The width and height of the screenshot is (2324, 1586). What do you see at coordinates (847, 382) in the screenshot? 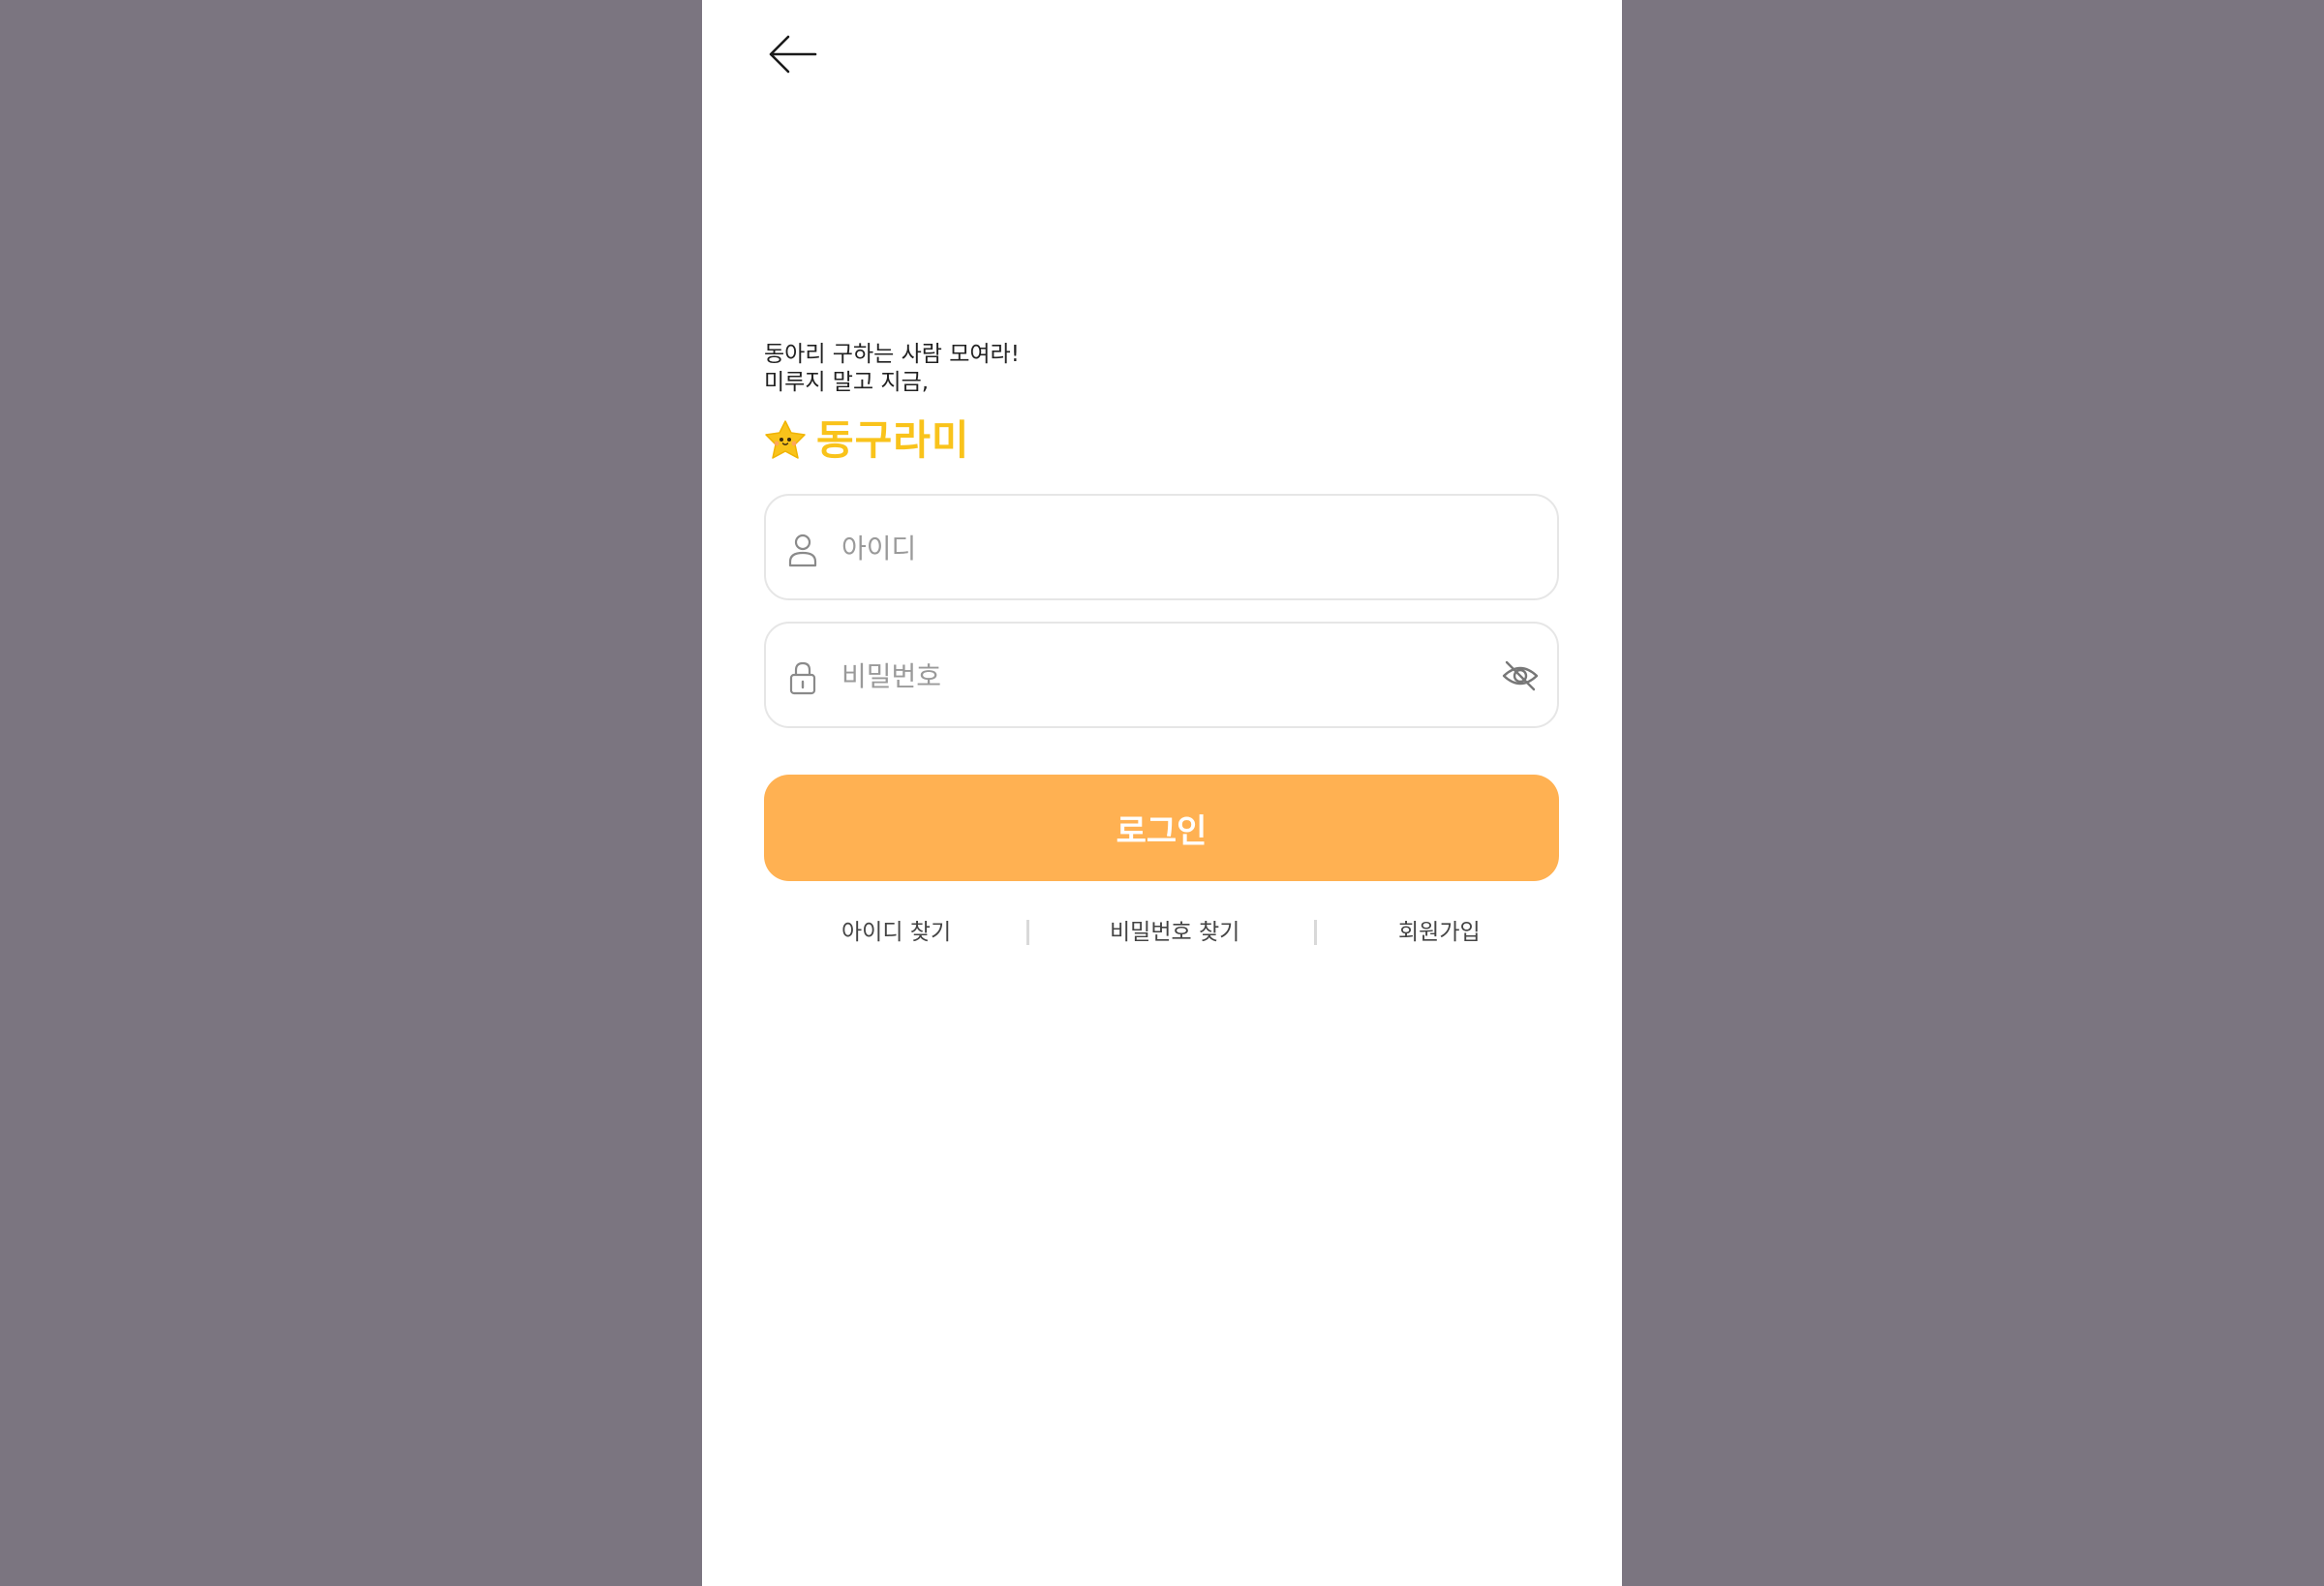
I see `intro-line-2: 미루지 말고 지금,` at bounding box center [847, 382].